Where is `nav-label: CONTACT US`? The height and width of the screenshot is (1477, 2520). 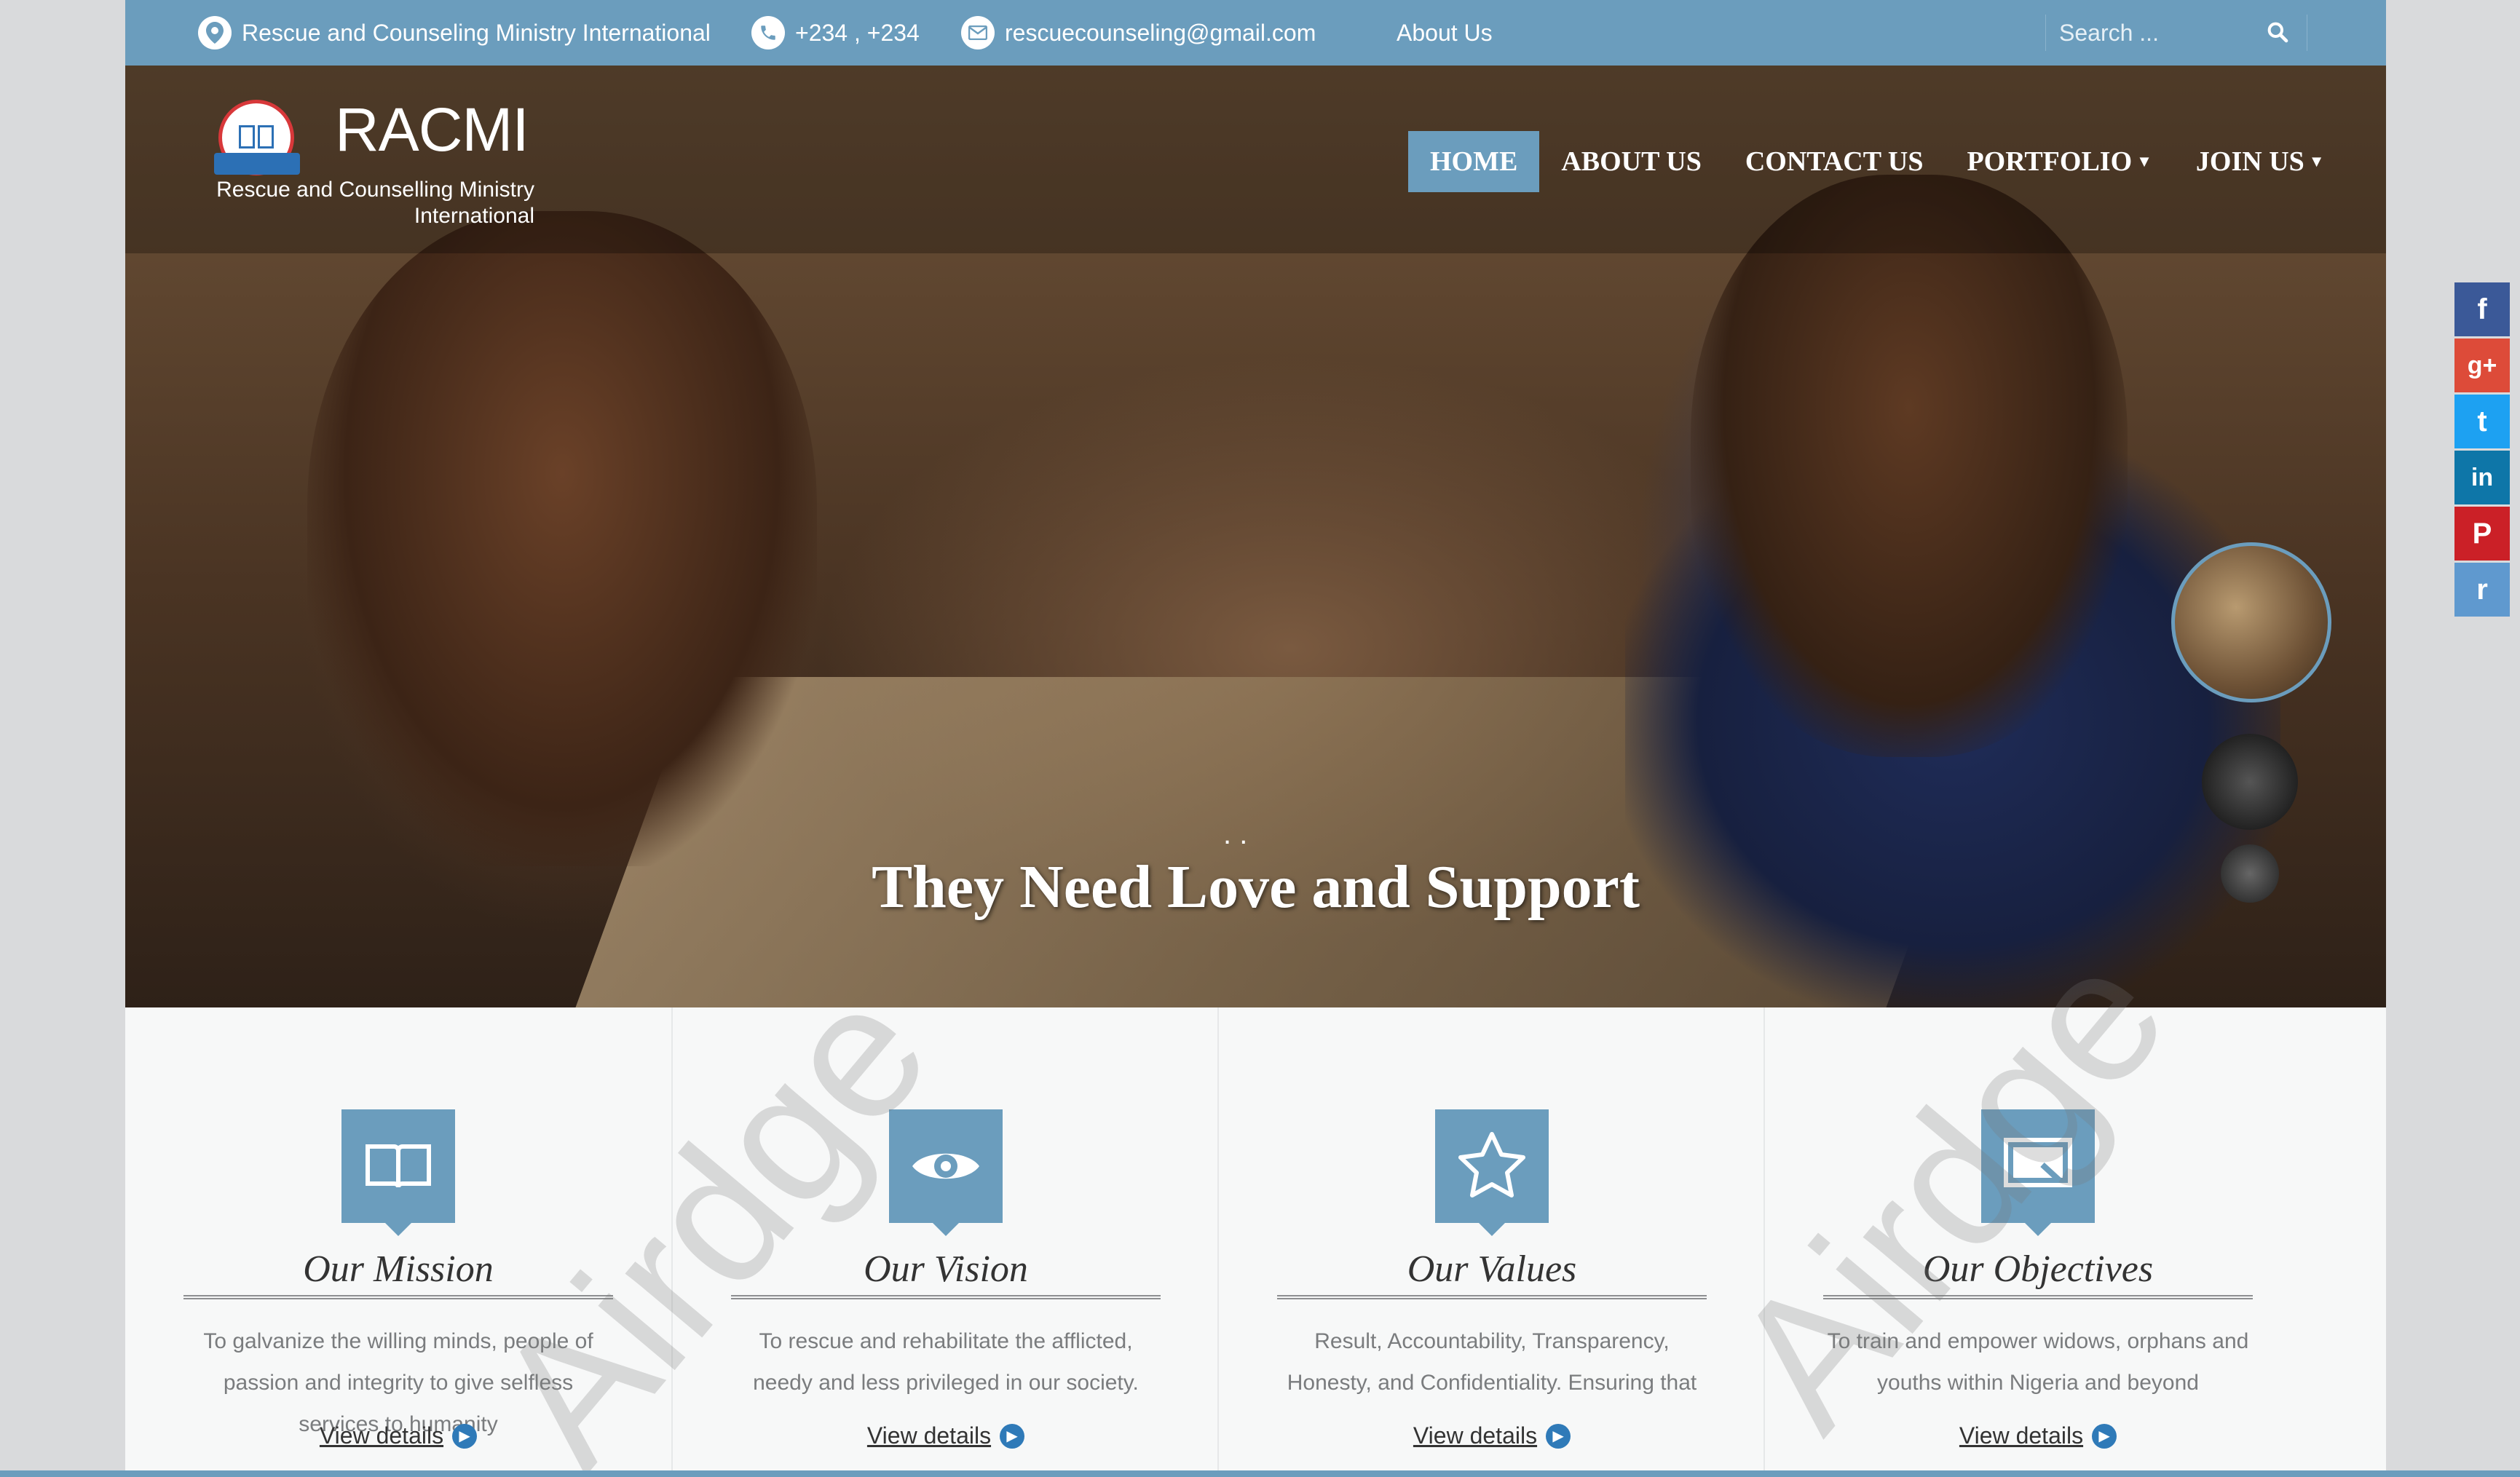 nav-label: CONTACT US is located at coordinates (1834, 161).